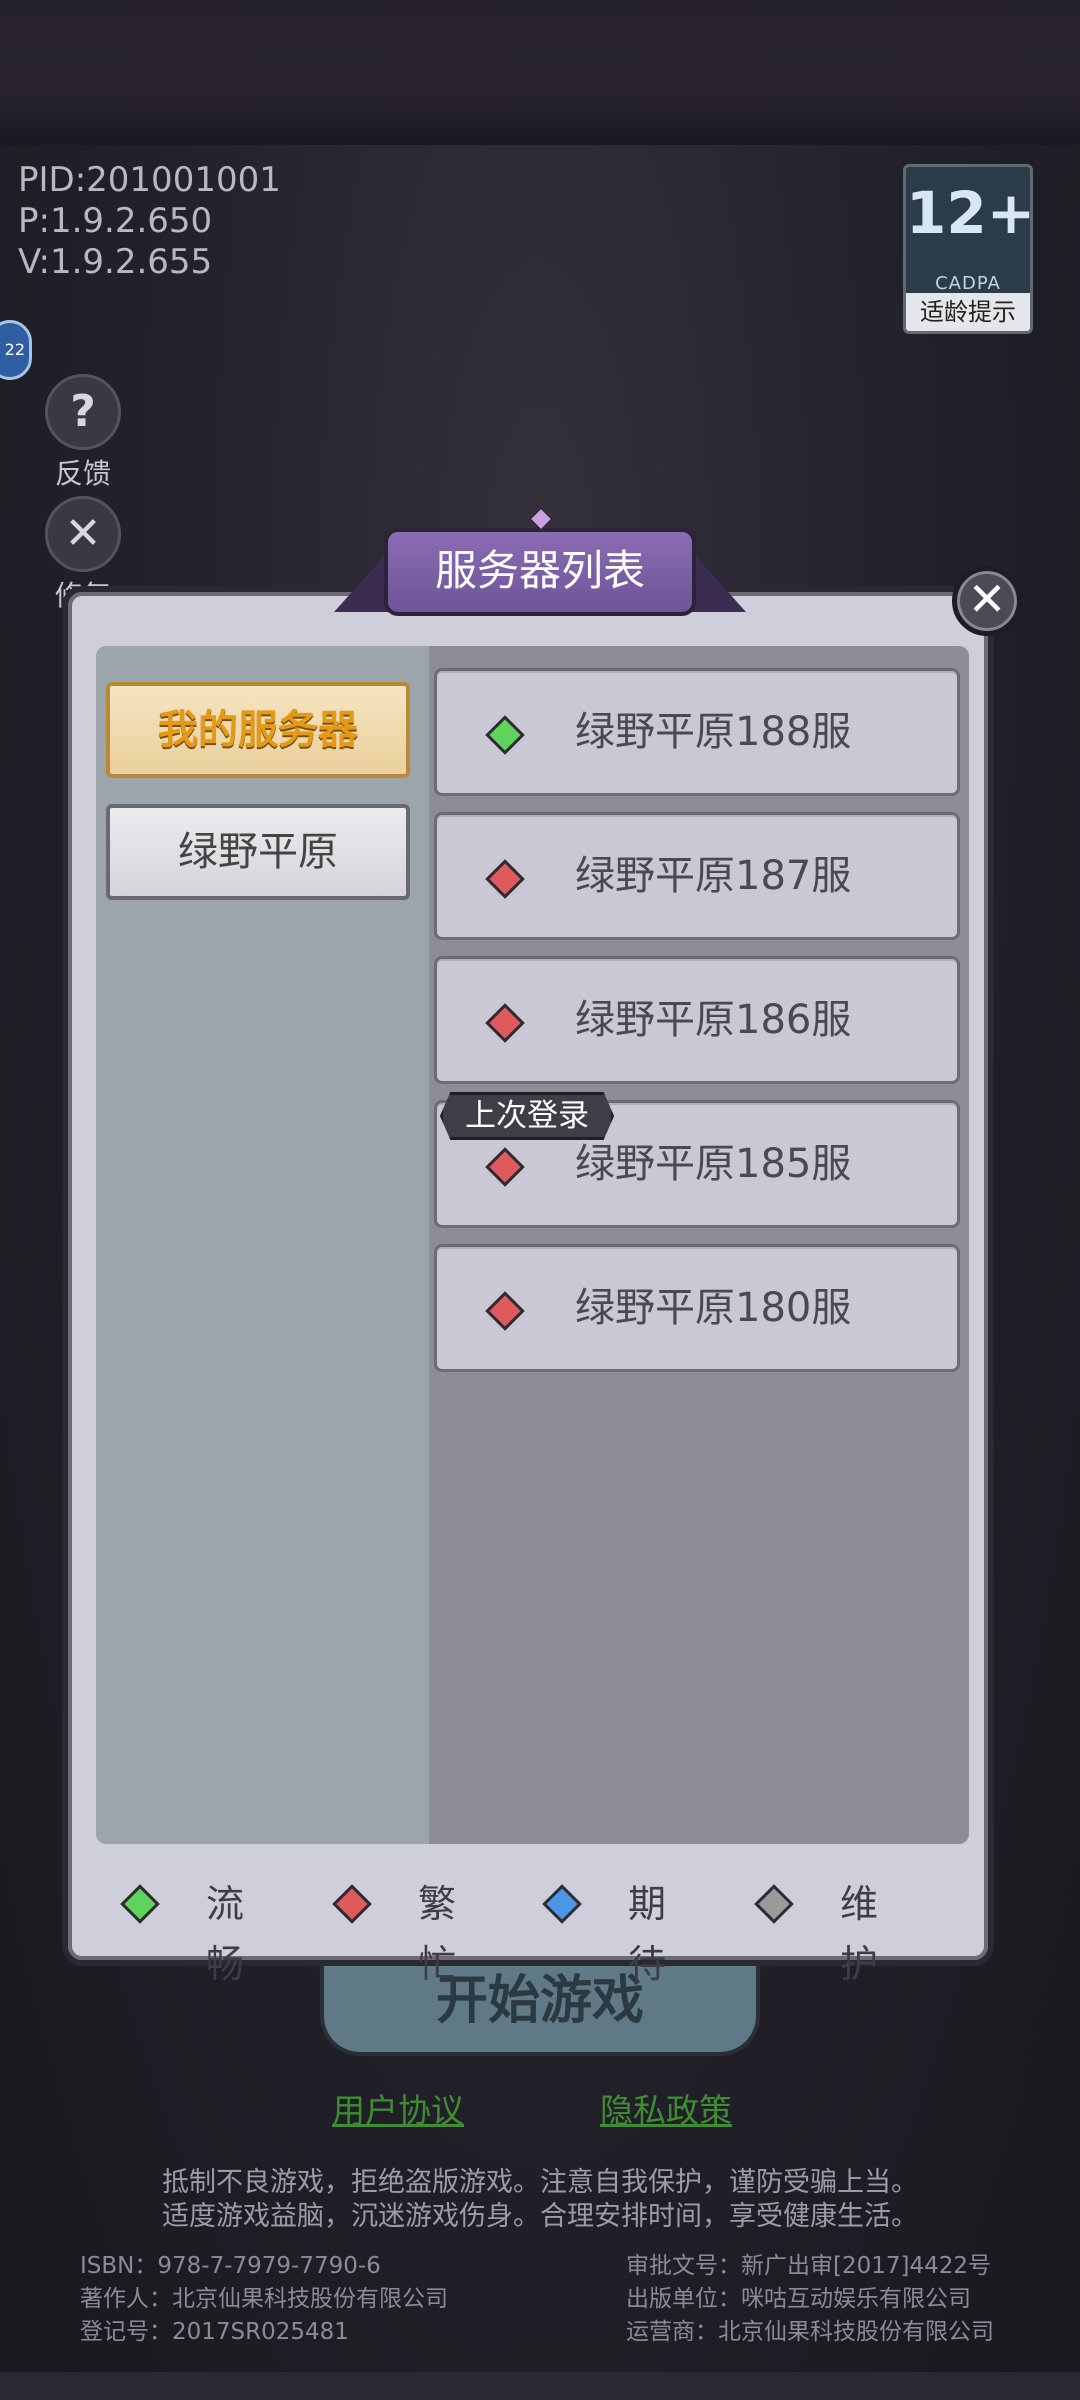  I want to click on isbn-text: ISBN：978-7-7979-7790-6, so click(230, 2266).